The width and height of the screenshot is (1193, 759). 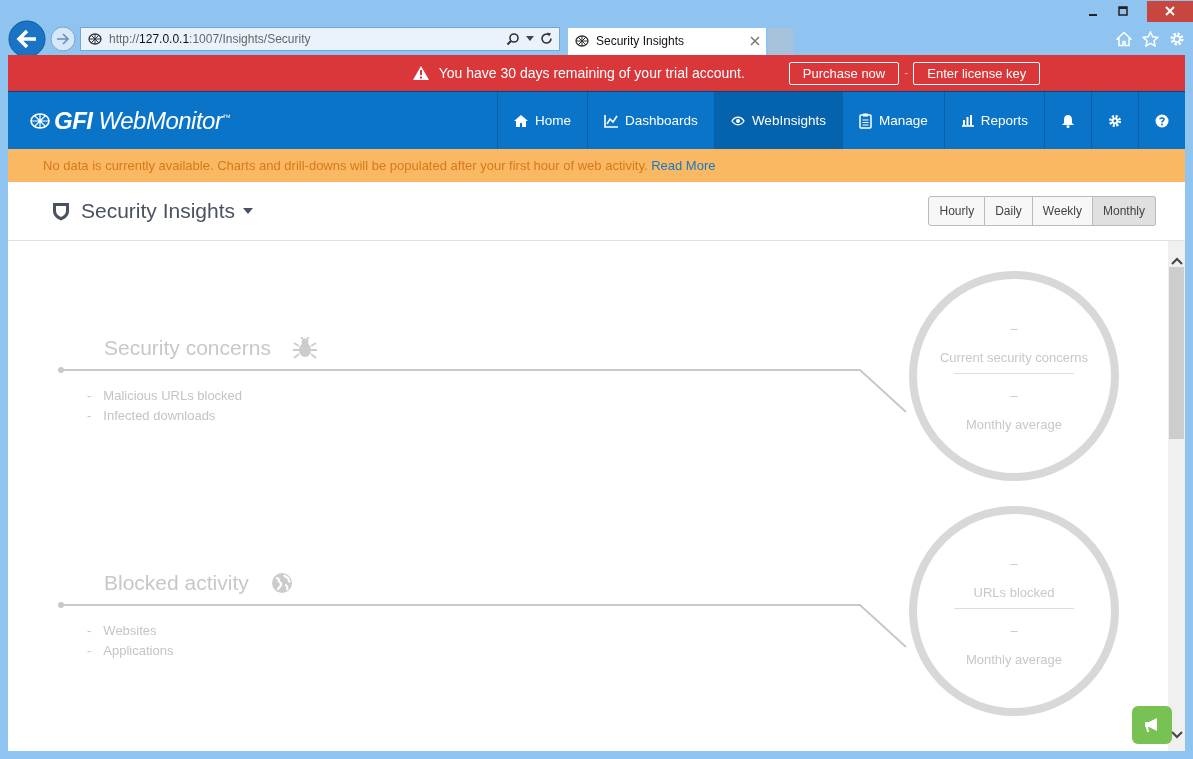 I want to click on url-text: http://127.0.0.1:1007/Insights/Security, so click(x=210, y=38).